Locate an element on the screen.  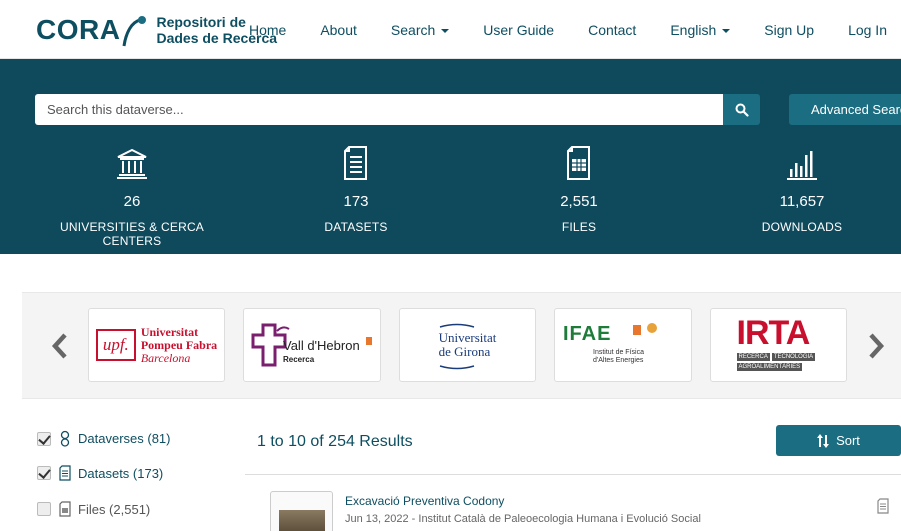
partner-logo-ifae: IFAE Institut de Física d'Altes Energies is located at coordinates (623, 345).